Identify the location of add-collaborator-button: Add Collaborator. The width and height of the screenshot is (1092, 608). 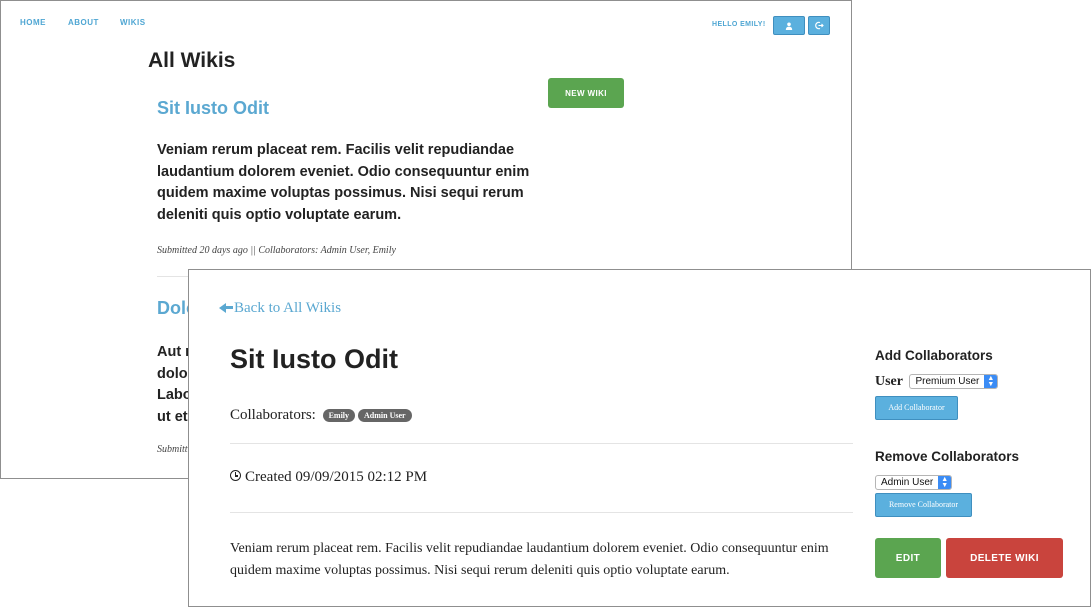
(916, 408).